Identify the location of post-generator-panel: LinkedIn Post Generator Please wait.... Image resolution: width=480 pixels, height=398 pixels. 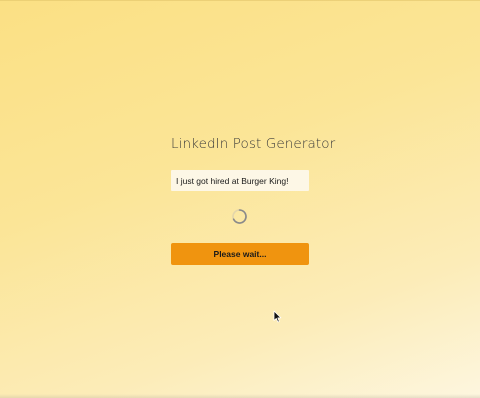
(253, 197).